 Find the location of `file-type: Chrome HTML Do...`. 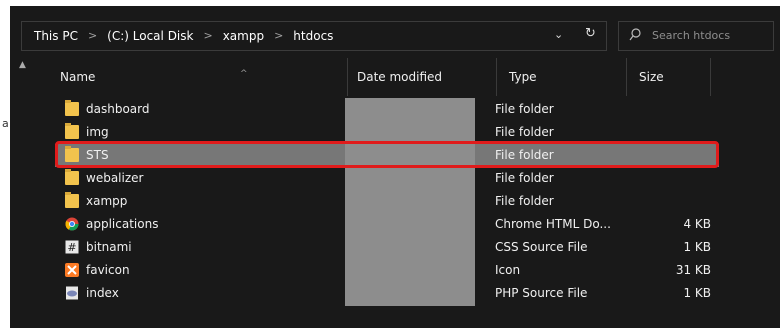

file-type: Chrome HTML Do... is located at coordinates (553, 224).